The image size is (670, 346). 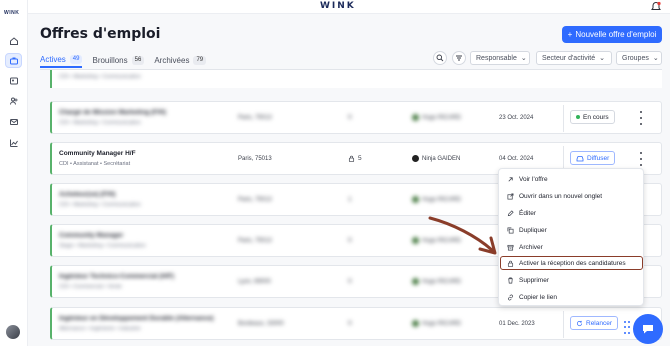 What do you see at coordinates (579, 323) in the screenshot?
I see `refresh-icon` at bounding box center [579, 323].